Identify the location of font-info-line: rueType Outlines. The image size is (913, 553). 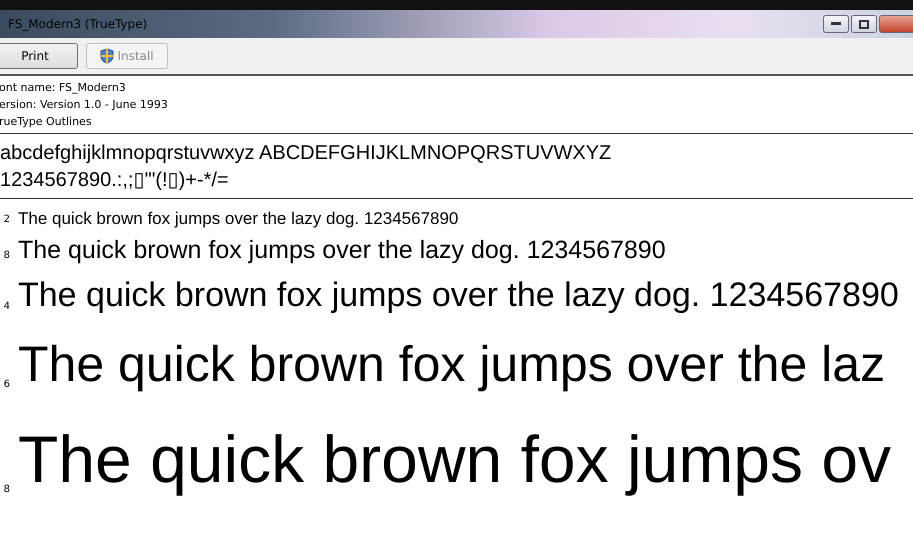
(46, 122).